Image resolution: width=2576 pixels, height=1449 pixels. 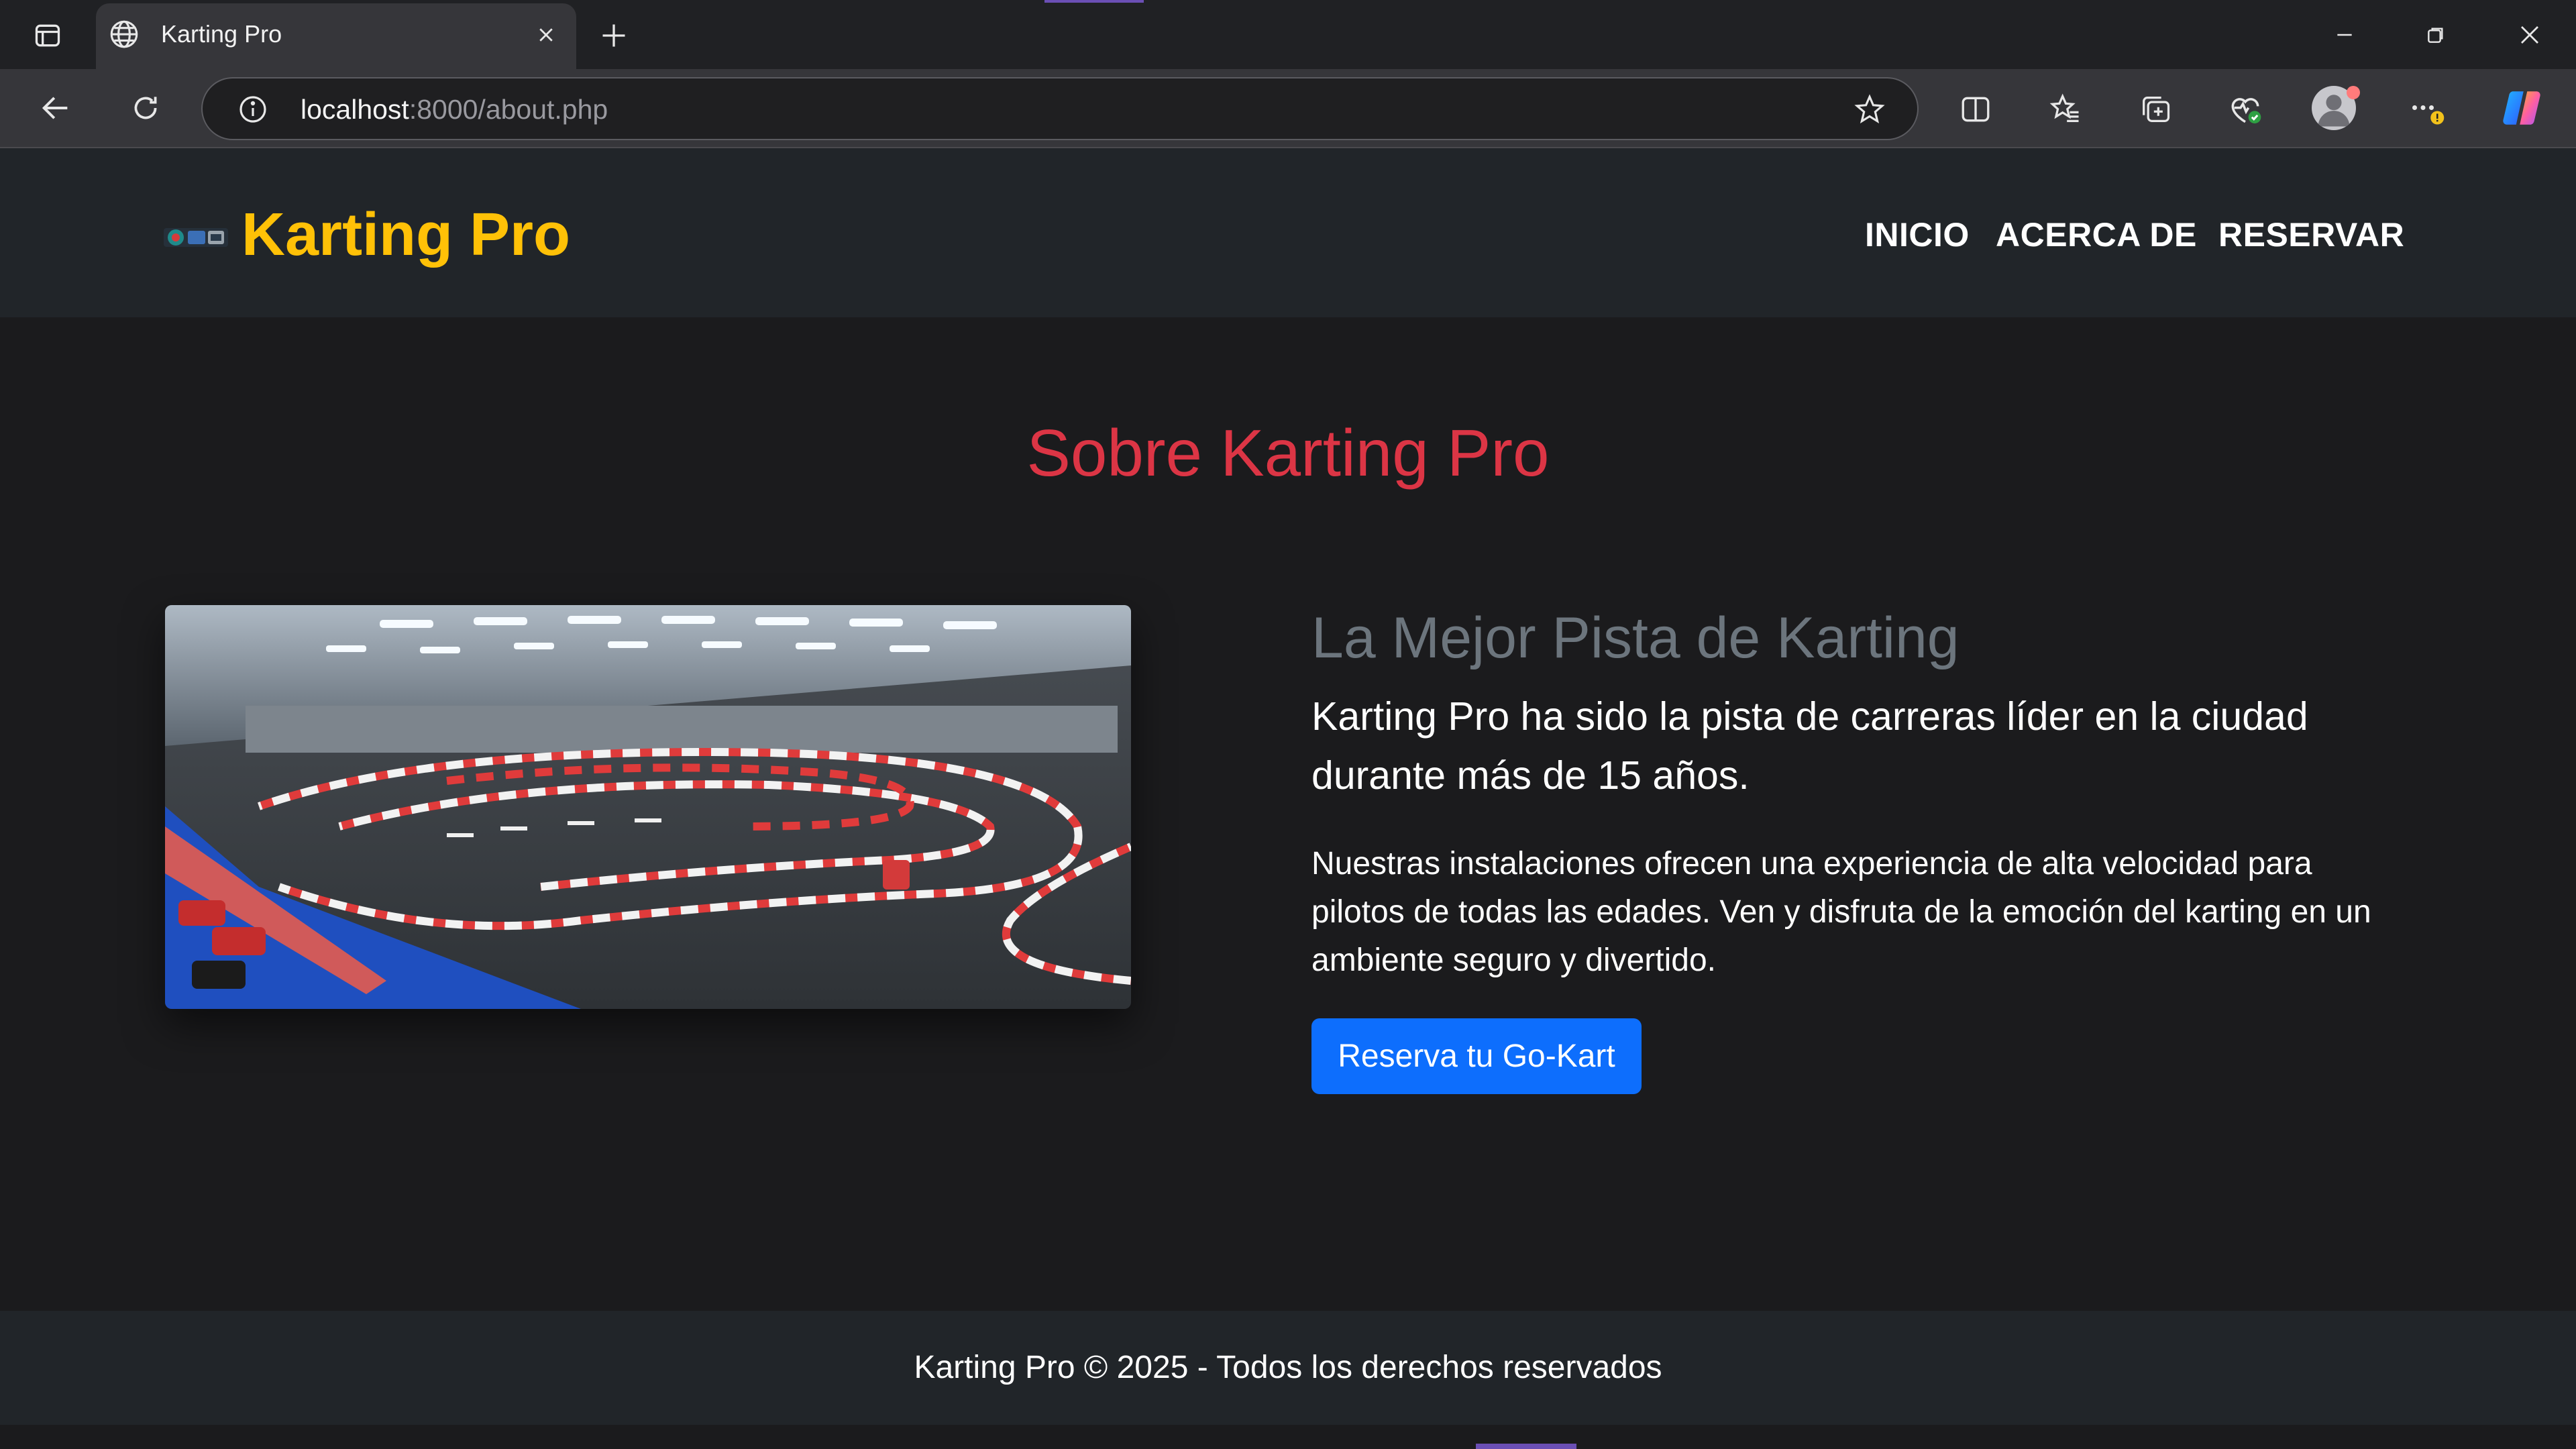 I want to click on url-path: :8000/about.php, so click(x=508, y=109).